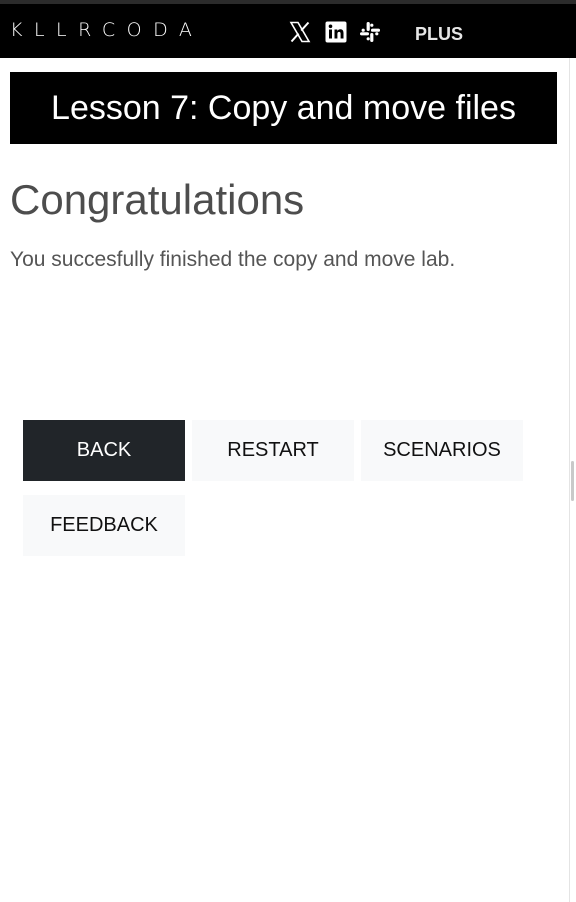  Describe the element at coordinates (104, 450) in the screenshot. I see `back-button: BACK` at that location.